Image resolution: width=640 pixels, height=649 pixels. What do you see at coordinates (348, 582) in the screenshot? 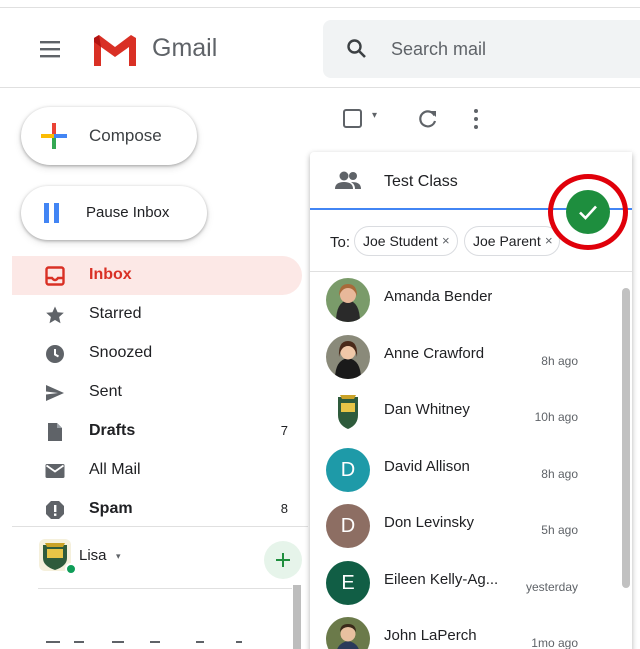
I see `avatar: E` at bounding box center [348, 582].